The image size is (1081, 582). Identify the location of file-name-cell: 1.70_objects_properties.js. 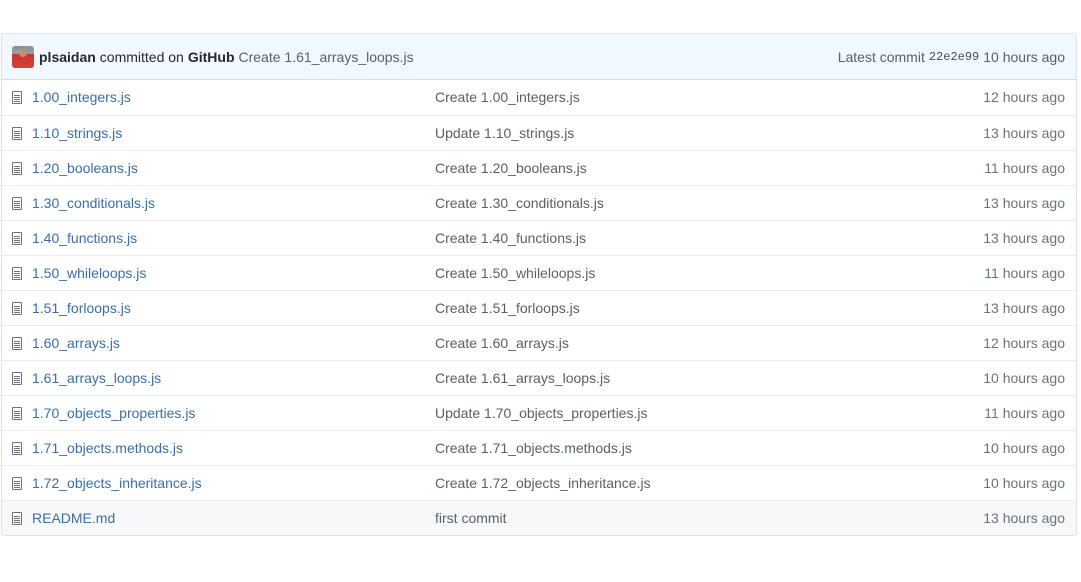
(233, 412).